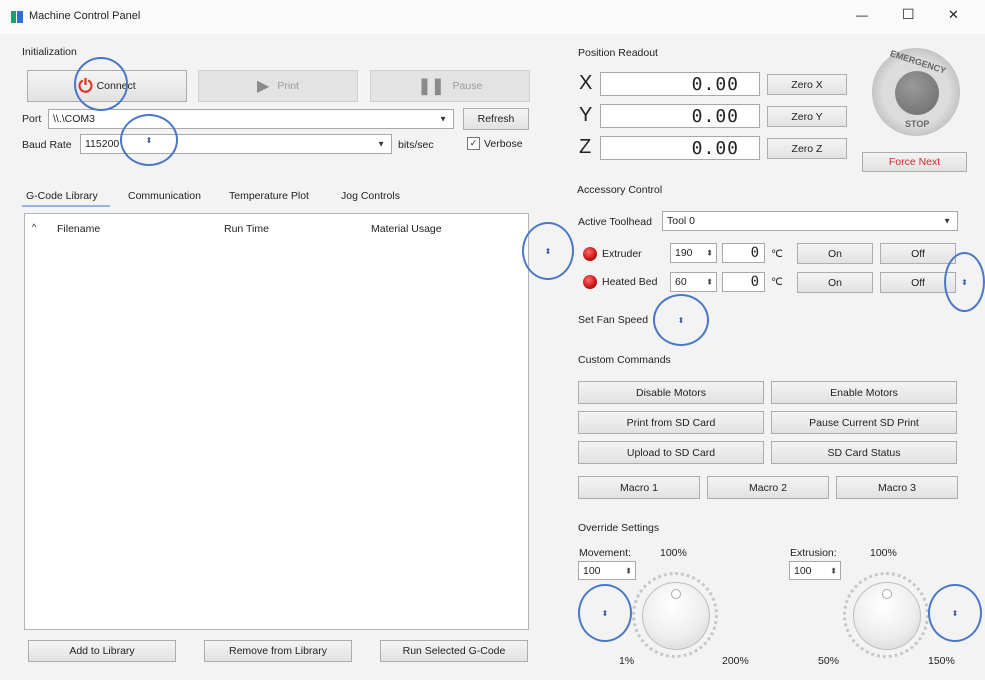  I want to click on heated-bed-on-label: On, so click(834, 282).